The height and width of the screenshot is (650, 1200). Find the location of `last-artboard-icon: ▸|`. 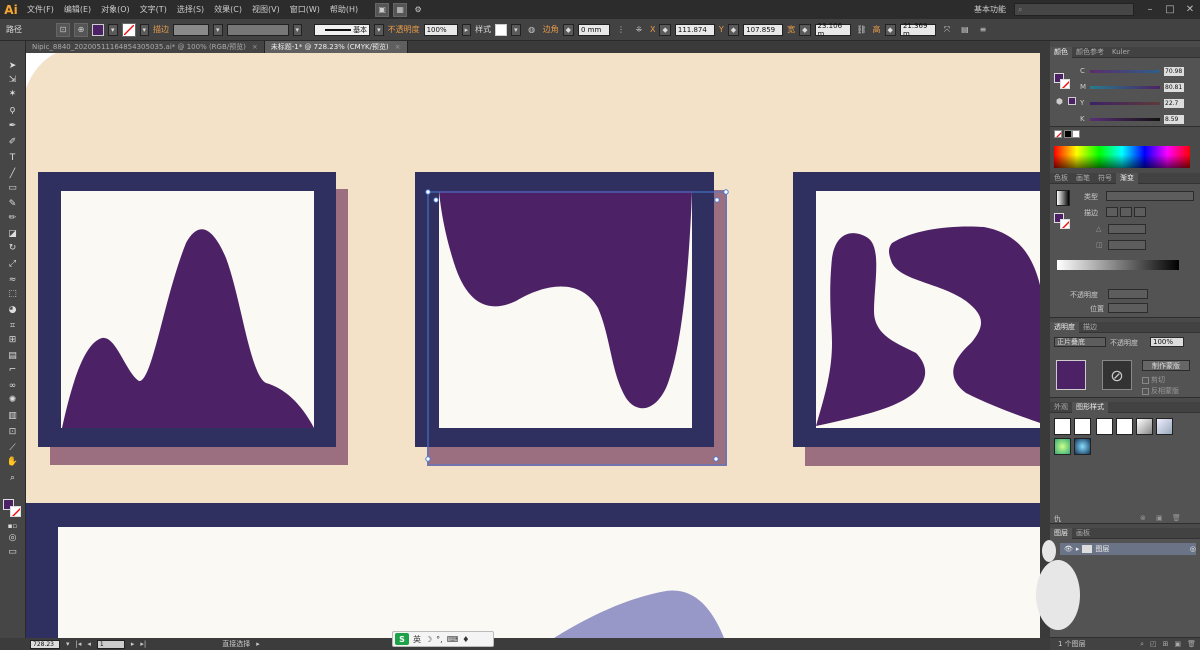

last-artboard-icon: ▸| is located at coordinates (143, 644).